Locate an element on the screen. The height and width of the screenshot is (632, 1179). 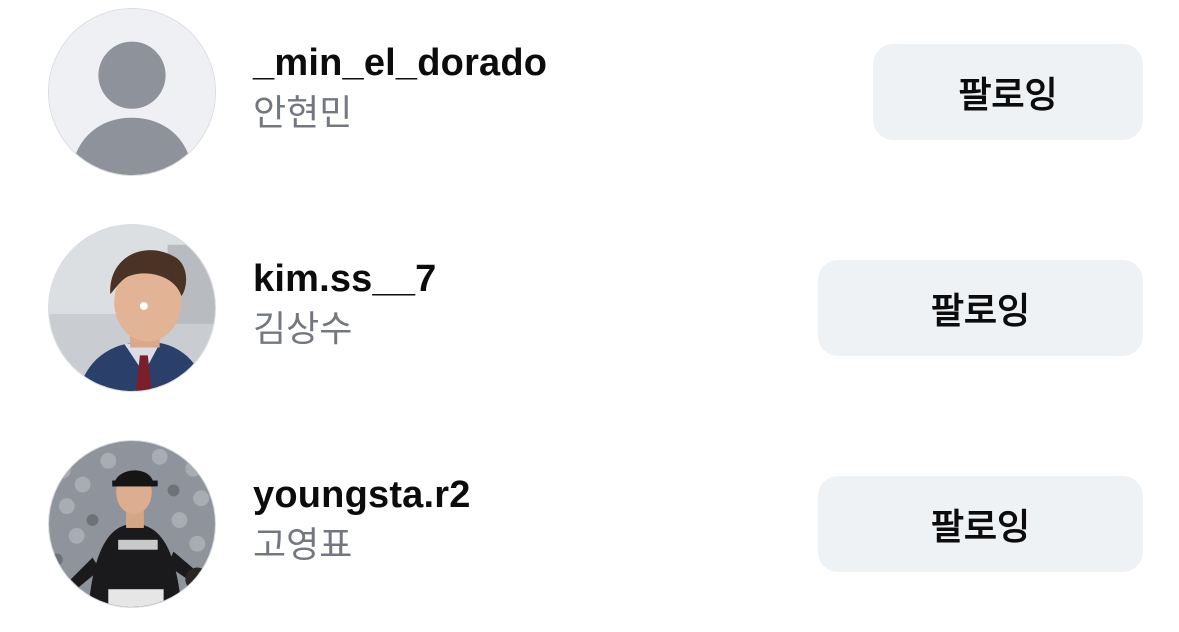
username: _min_el_dorado is located at coordinates (400, 63).